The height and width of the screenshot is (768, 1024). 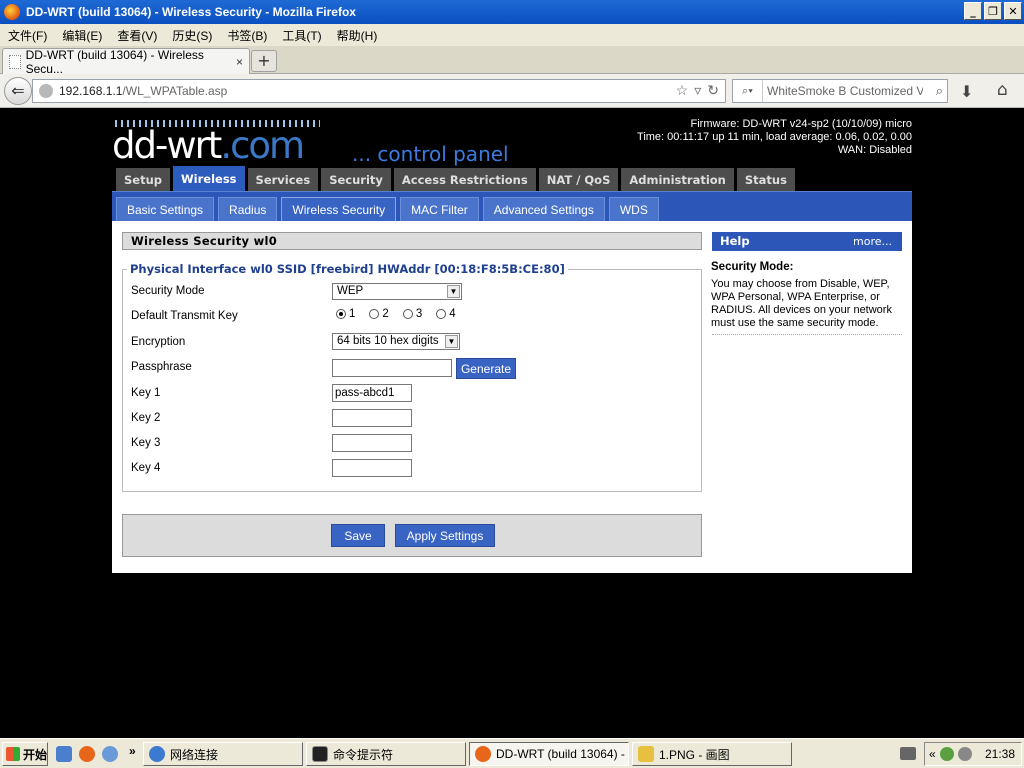 I want to click on radio-checked-icon, so click(x=341, y=314).